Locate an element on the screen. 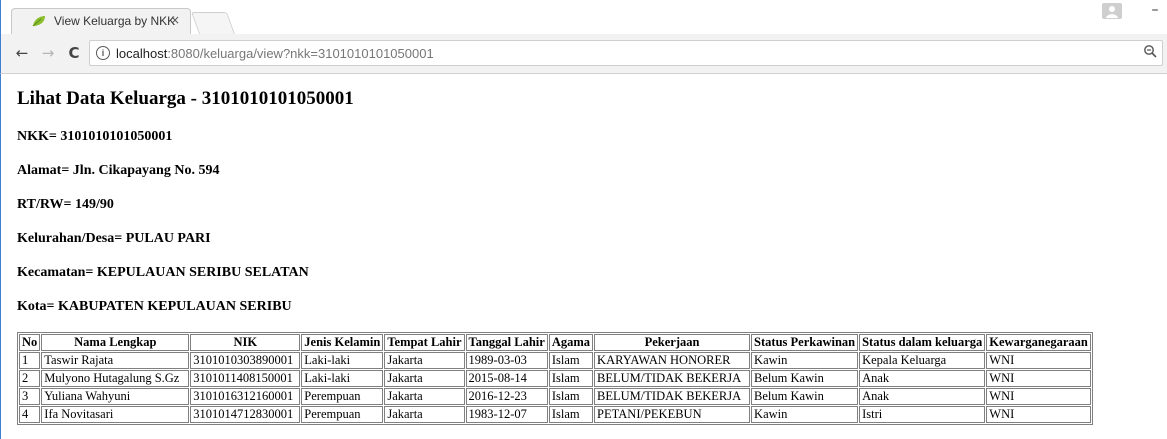  cell-no: 1 is located at coordinates (30, 360).